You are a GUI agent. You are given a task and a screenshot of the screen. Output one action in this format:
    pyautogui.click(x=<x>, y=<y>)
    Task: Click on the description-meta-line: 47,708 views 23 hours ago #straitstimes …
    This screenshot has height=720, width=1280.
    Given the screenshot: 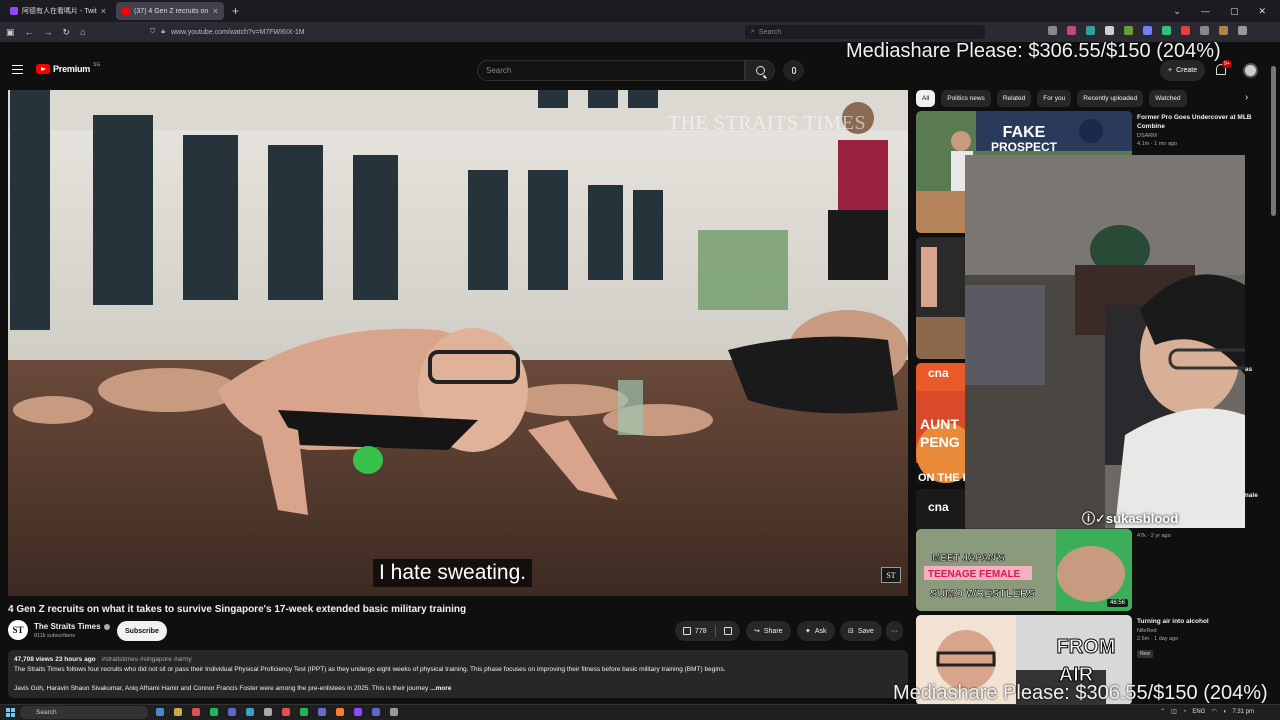 What is the action you would take?
    pyautogui.click(x=458, y=660)
    